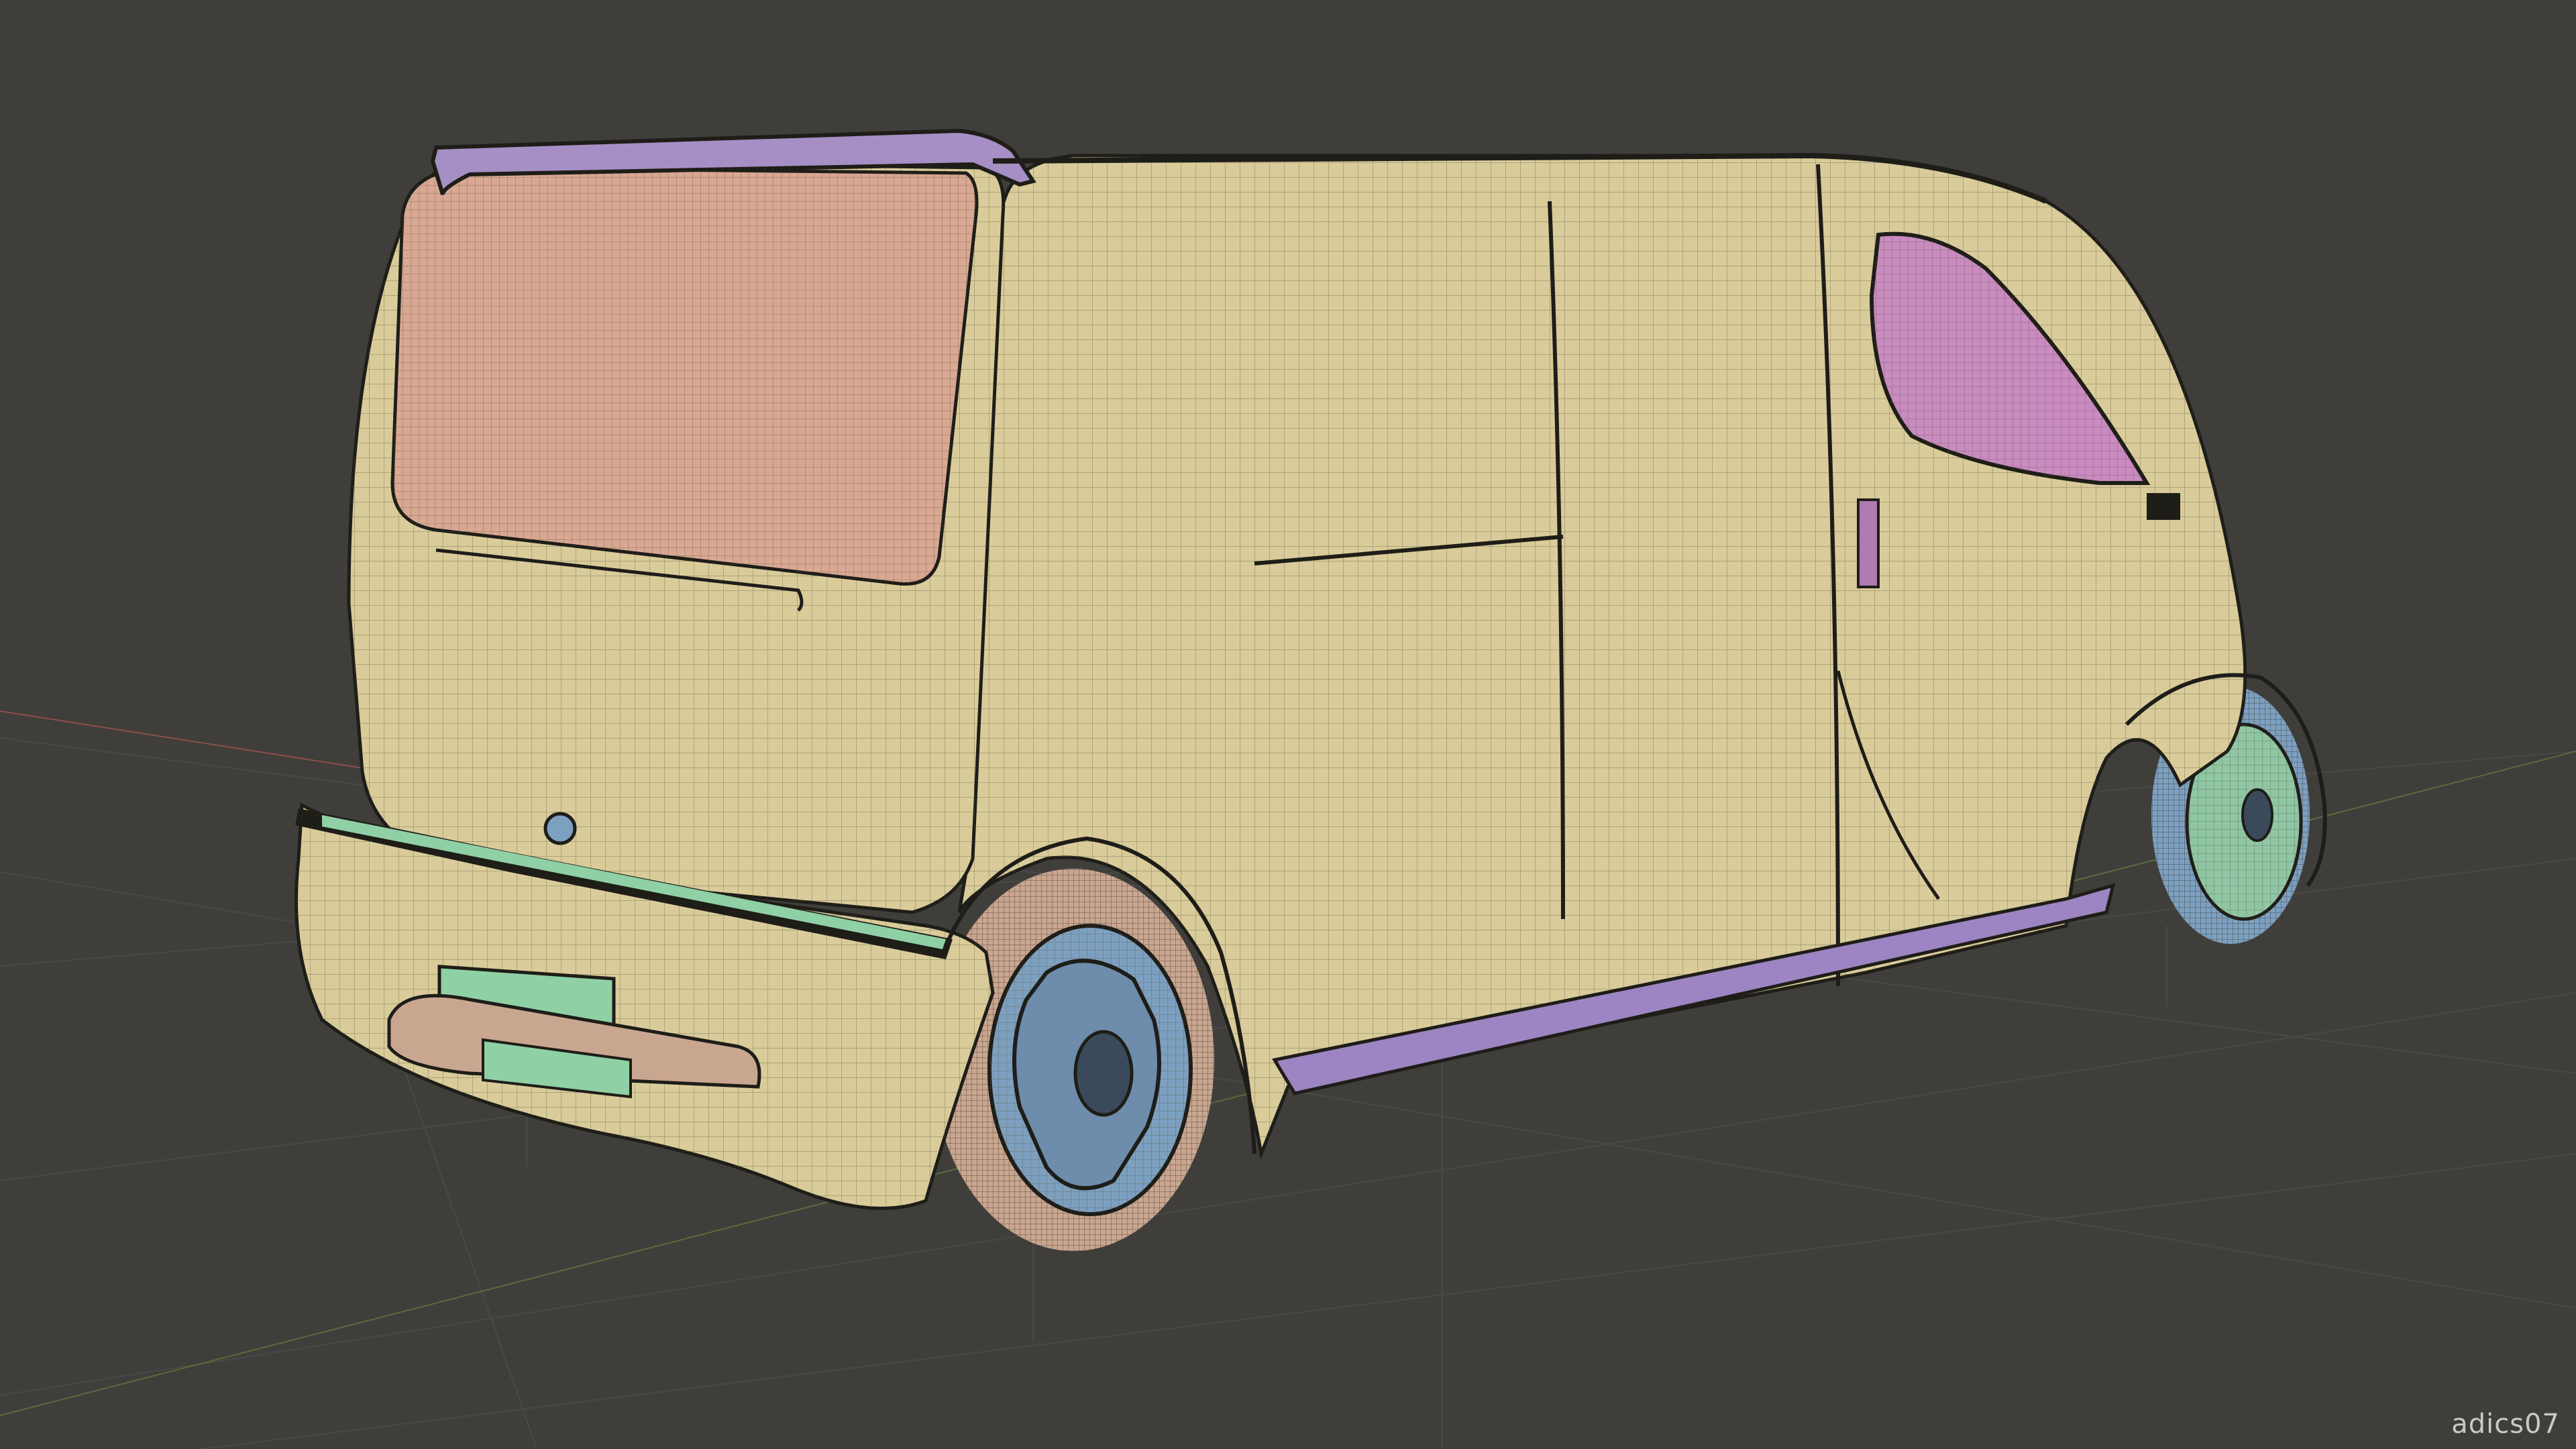  Describe the element at coordinates (1073, 1060) in the screenshot. I see `rear-wheel` at that location.